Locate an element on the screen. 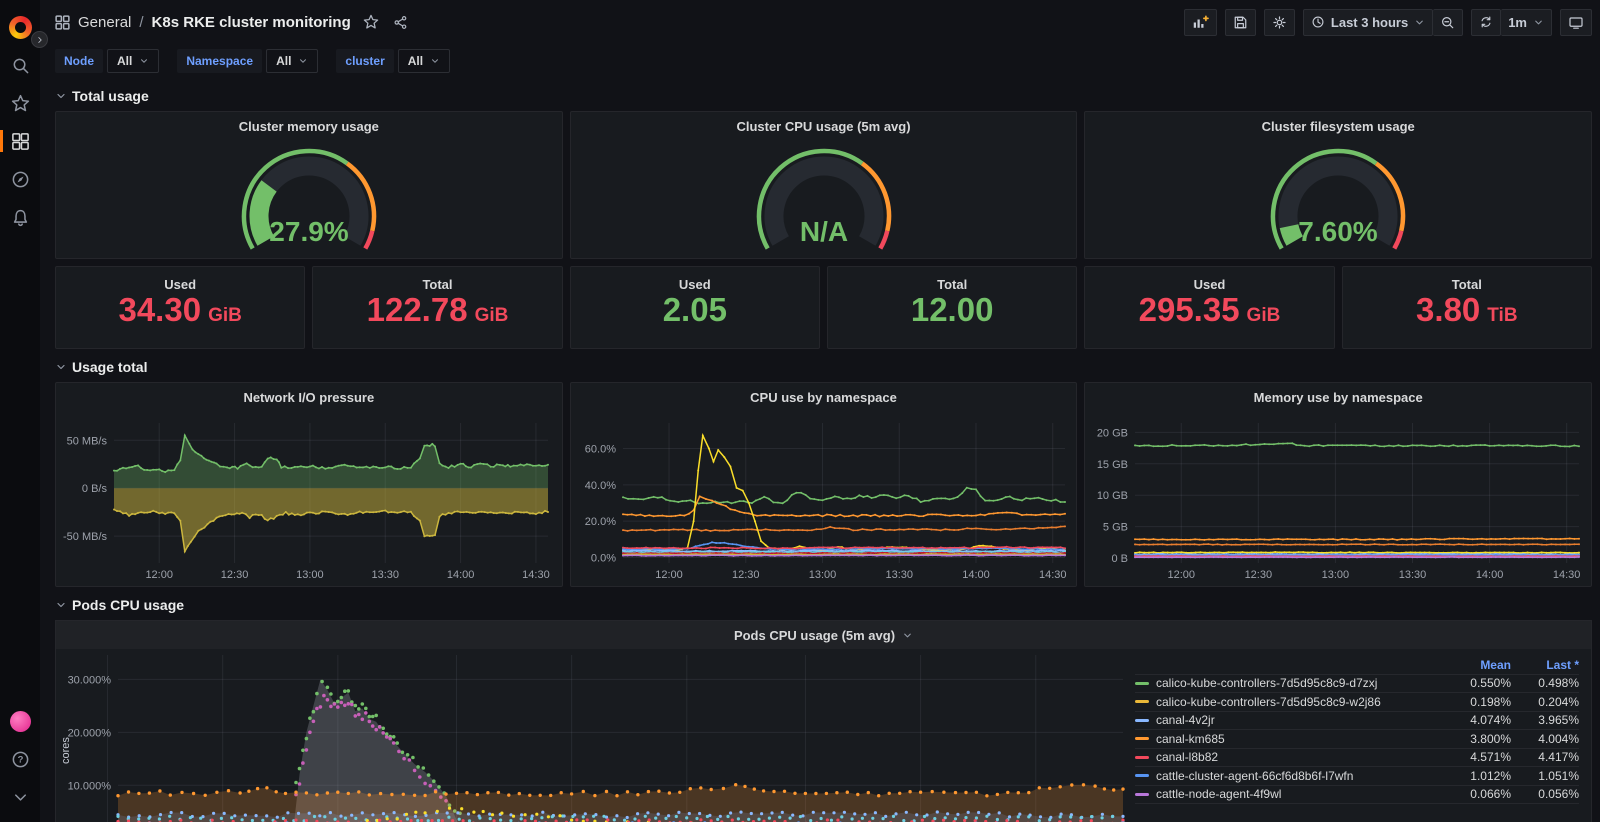 The image size is (1600, 822). stat-value: 34.30 GiB is located at coordinates (180, 309).